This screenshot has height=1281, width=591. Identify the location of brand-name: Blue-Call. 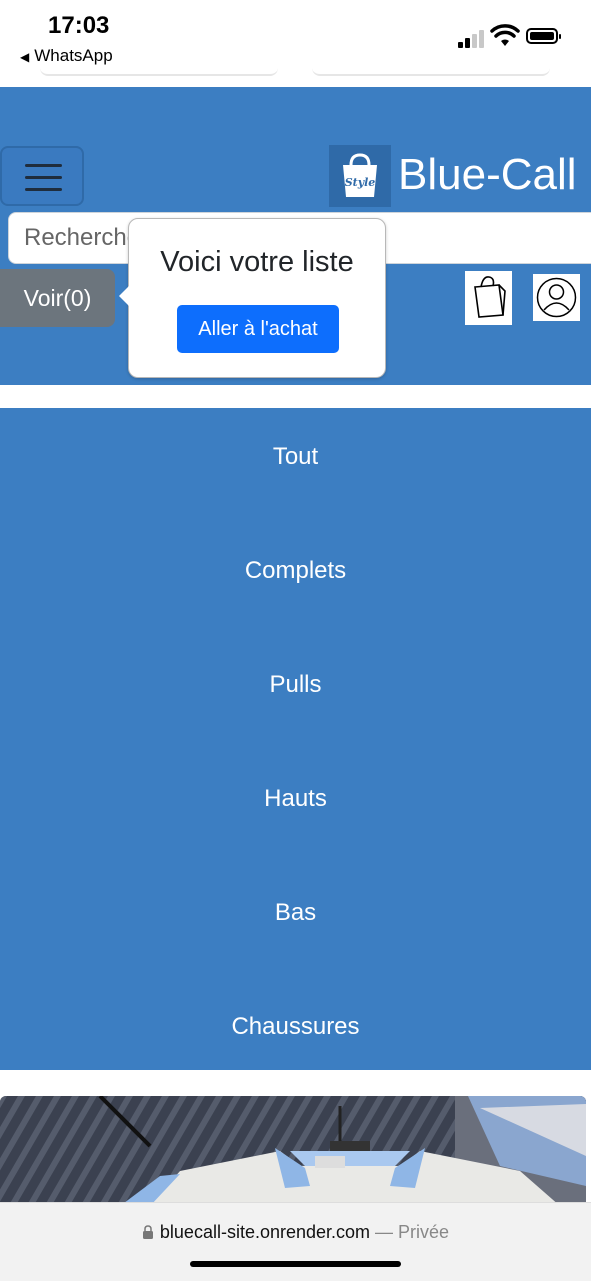
(487, 175).